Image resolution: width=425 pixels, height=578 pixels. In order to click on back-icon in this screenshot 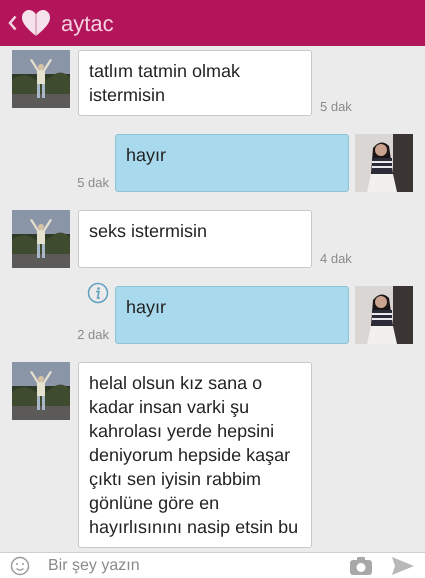, I will do `click(12, 23)`.